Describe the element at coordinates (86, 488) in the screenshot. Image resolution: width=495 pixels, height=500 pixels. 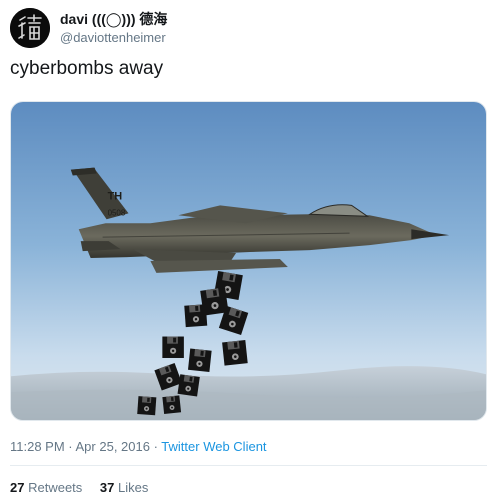
I see `tweet-stats: 27 Retweets 37 Likes` at that location.